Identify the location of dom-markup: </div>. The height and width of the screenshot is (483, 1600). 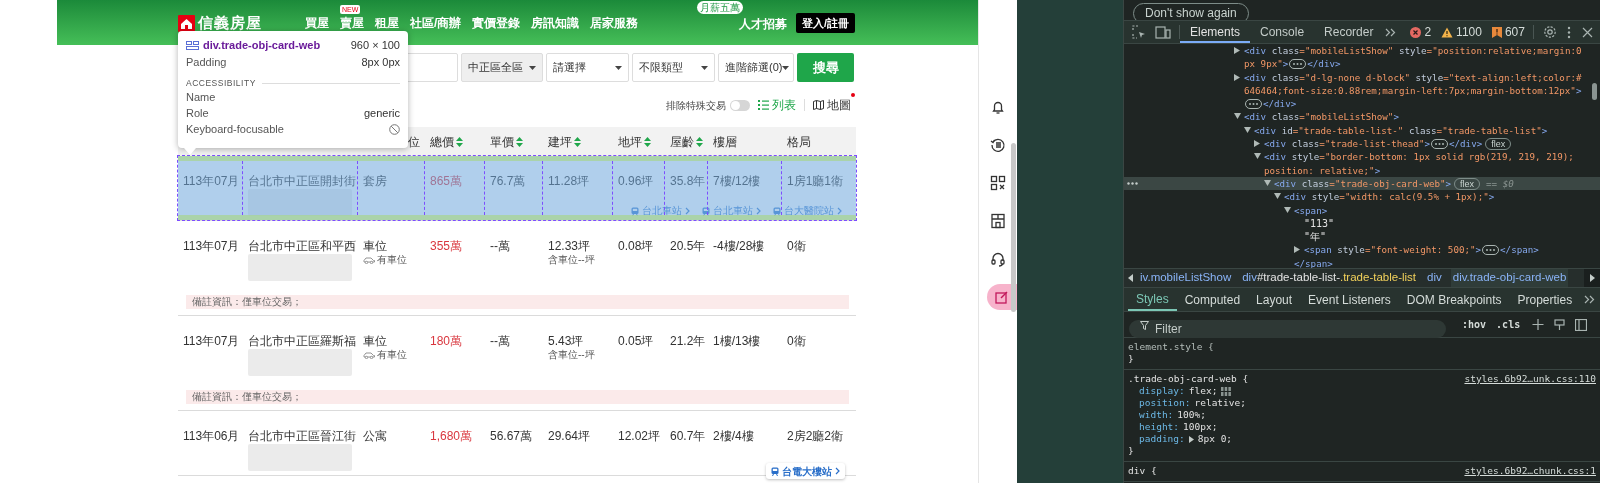
(1280, 104).